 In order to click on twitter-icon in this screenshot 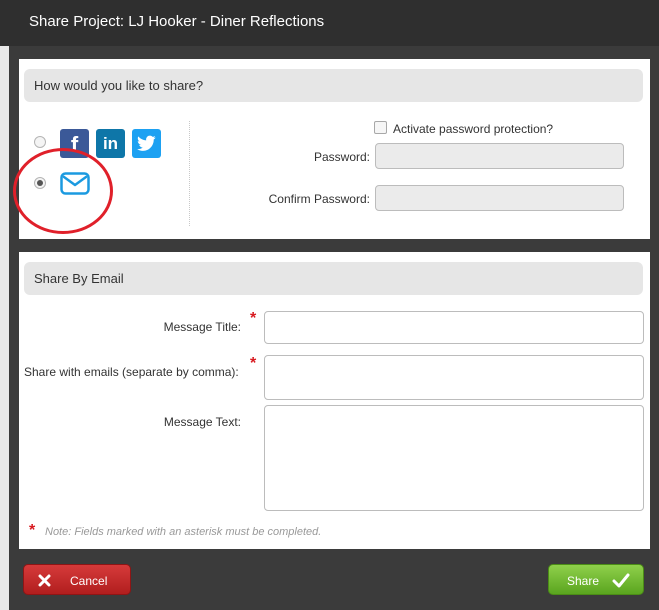, I will do `click(146, 143)`.